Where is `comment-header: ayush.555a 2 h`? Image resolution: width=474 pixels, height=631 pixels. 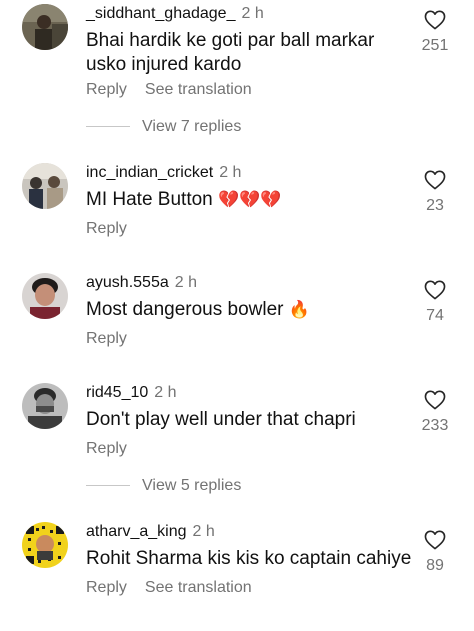
comment-header: ayush.555a 2 h is located at coordinates (141, 283).